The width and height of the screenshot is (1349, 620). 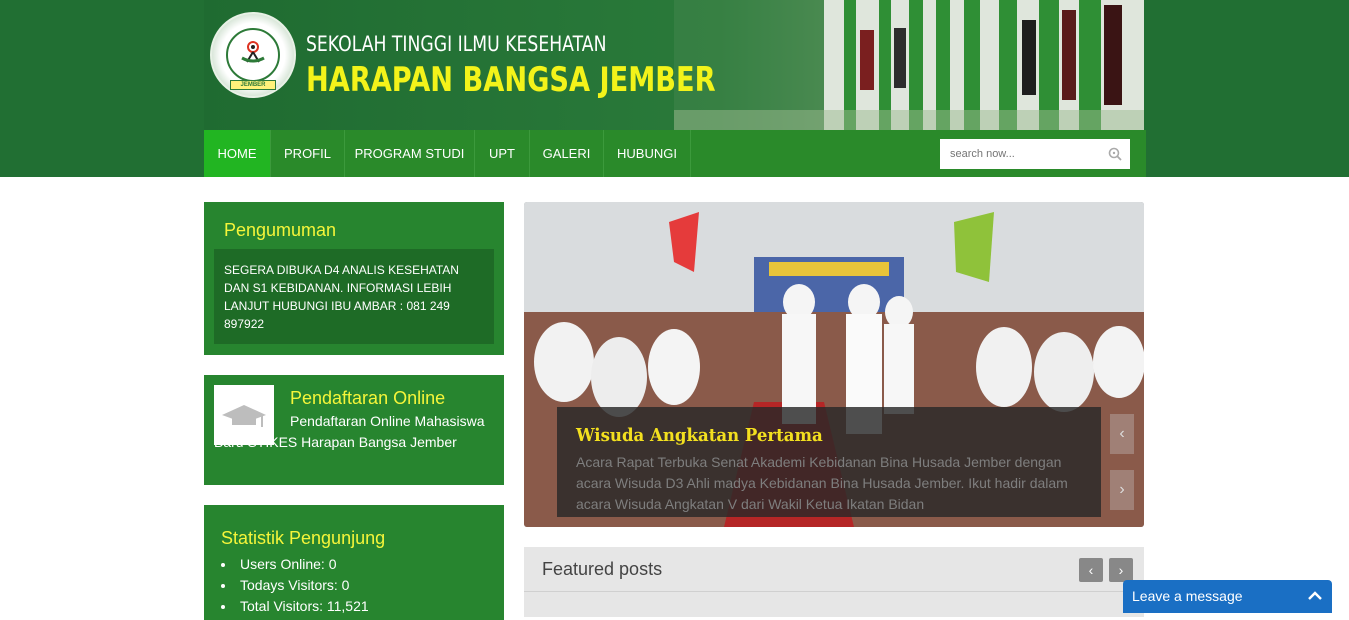 I want to click on search-input, so click(x=1020, y=154).